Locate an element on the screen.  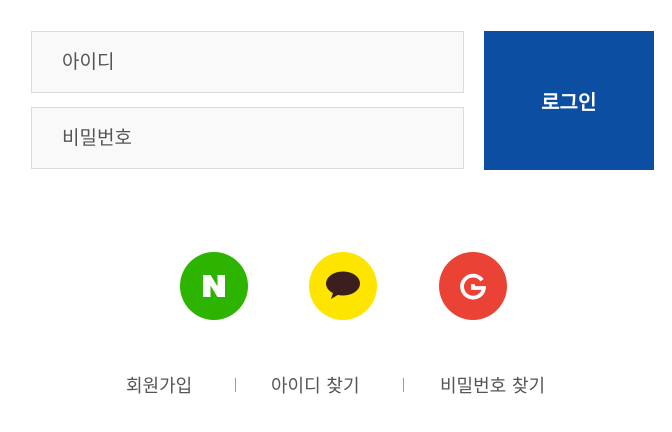
find-id-link: 아이디 찾기 is located at coordinates (315, 385).